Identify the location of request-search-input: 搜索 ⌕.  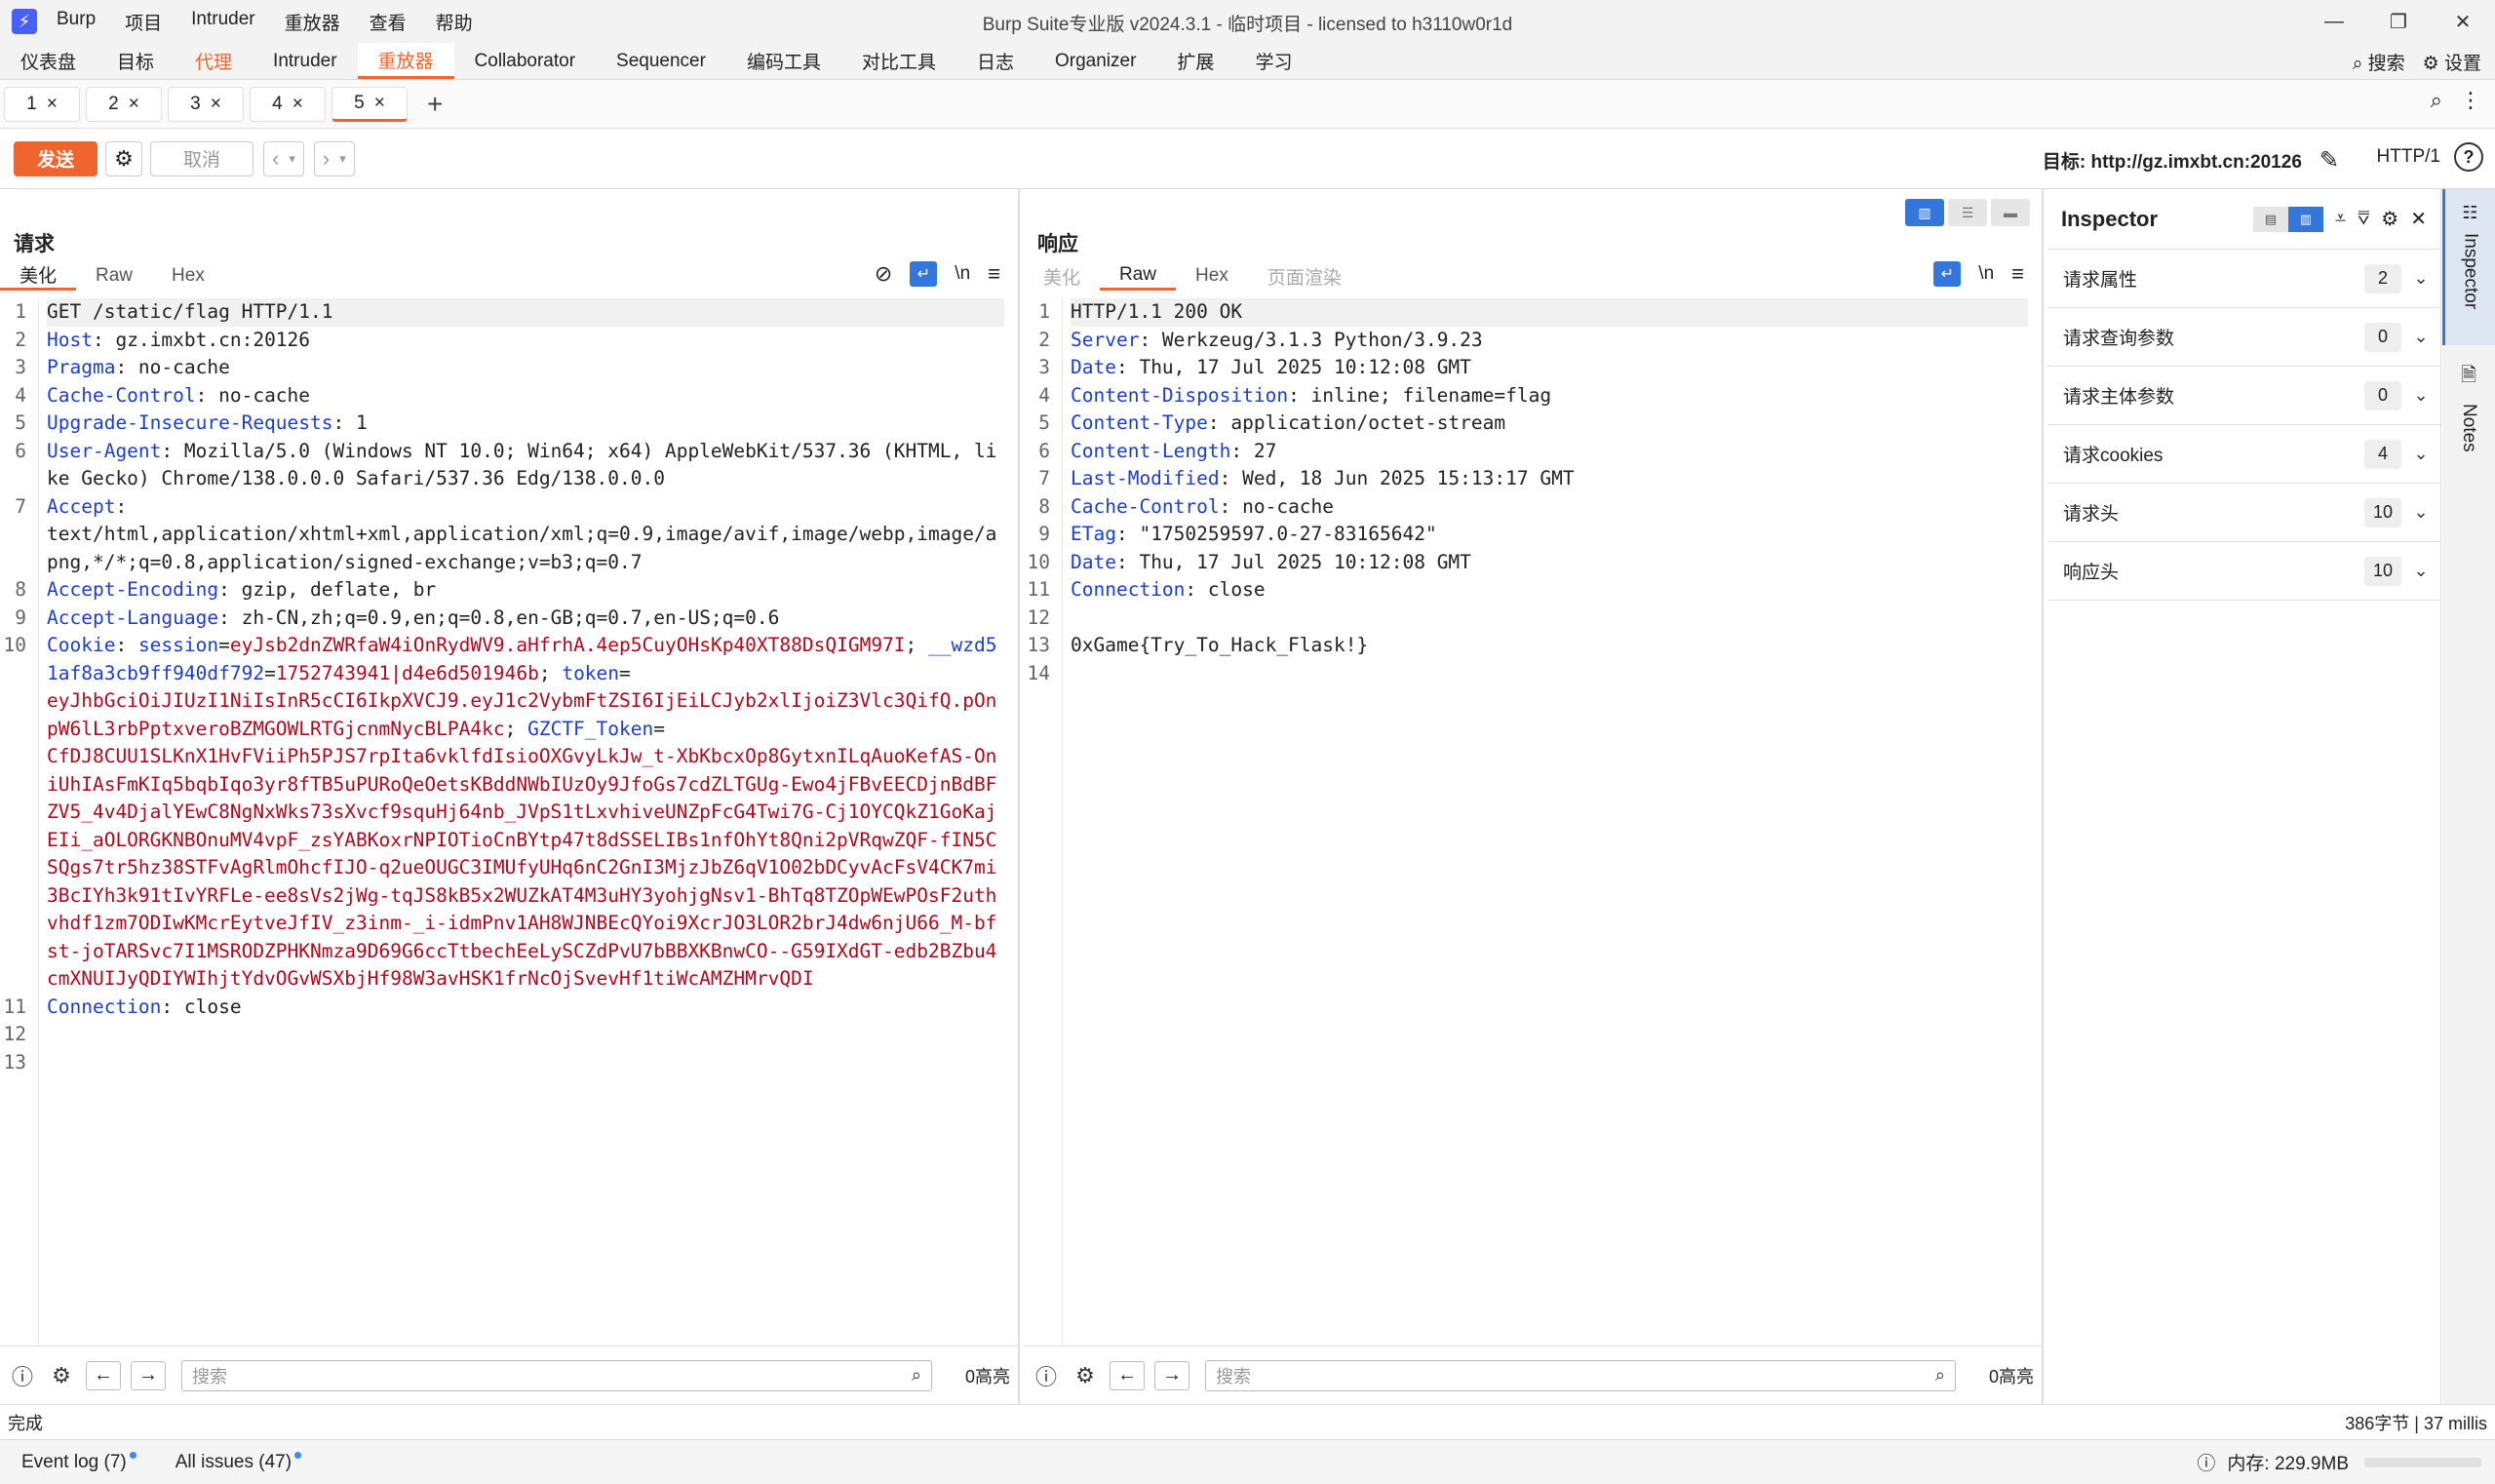
(556, 1375).